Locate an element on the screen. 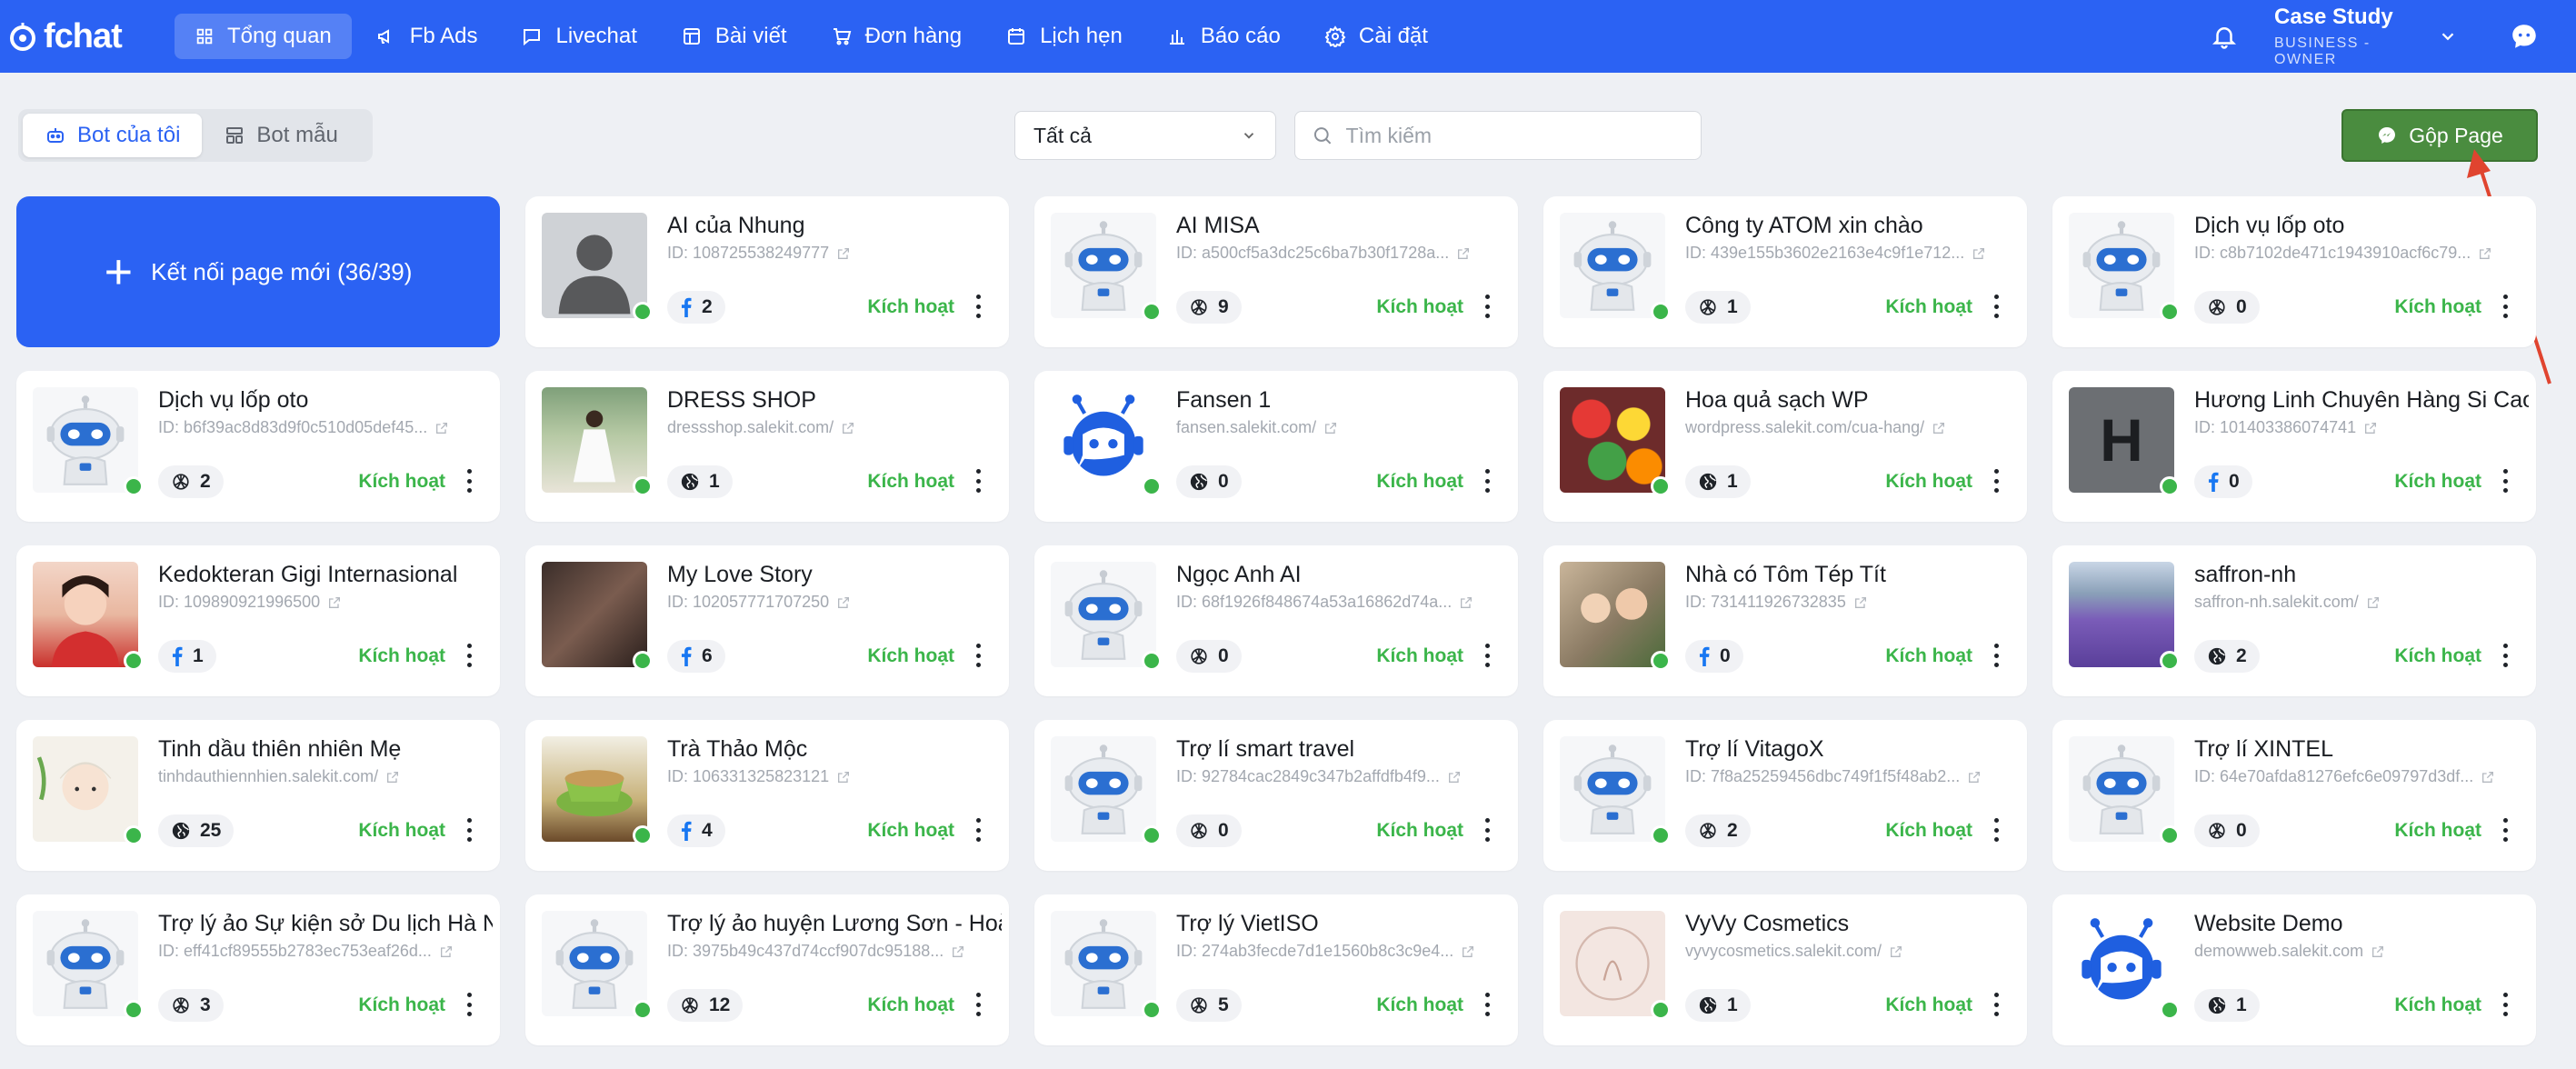  channel-count: 4 is located at coordinates (707, 831).